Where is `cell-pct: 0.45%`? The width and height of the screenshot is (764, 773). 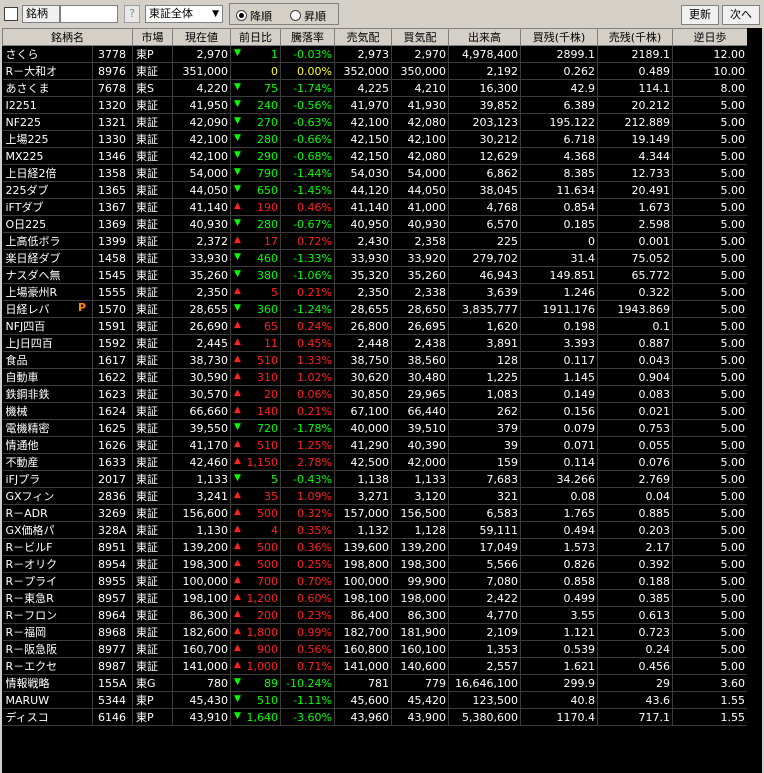
cell-pct: 0.45% is located at coordinates (307, 343).